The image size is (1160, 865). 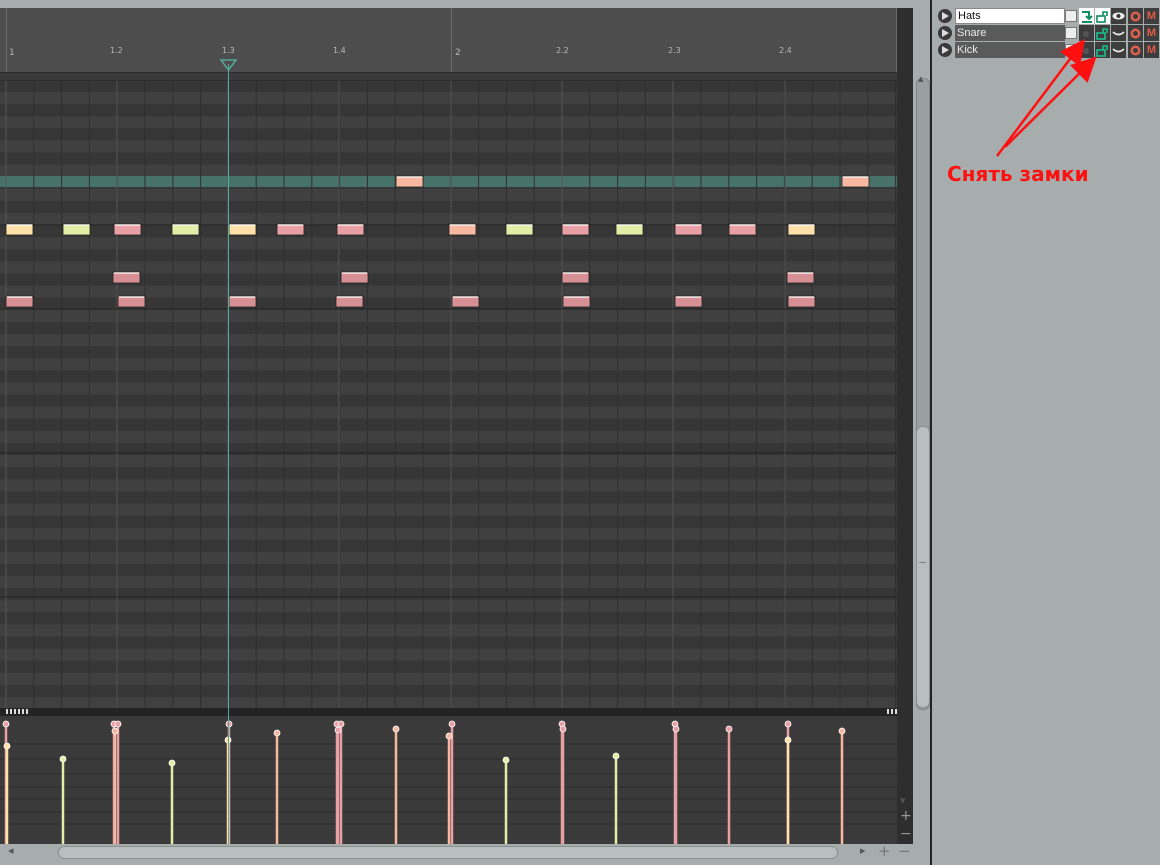 I want to click on scroll-down-icon: ▾, so click(x=903, y=800).